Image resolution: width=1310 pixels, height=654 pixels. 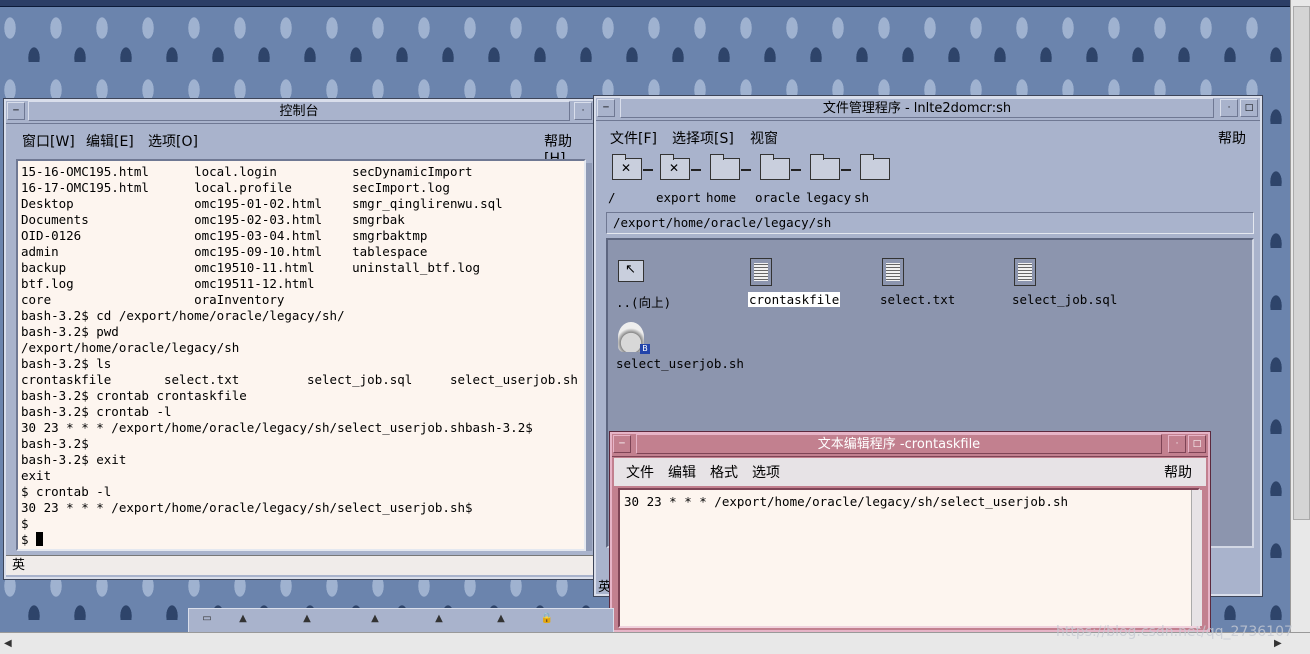 I want to click on menu-file: 文件[F], so click(x=633, y=138).